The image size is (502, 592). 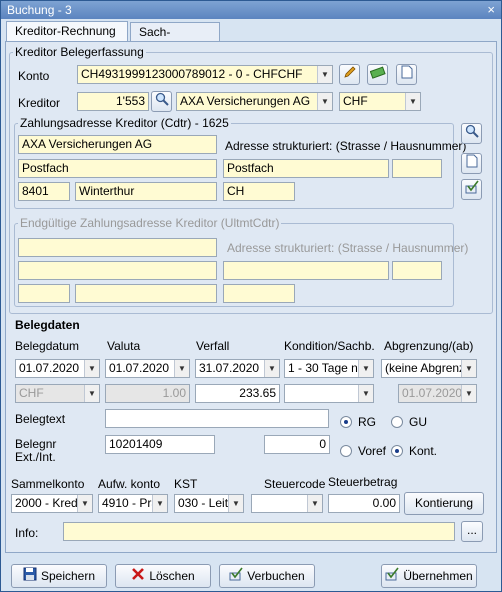 What do you see at coordinates (423, 451) in the screenshot?
I see `kont-label: Kont.` at bounding box center [423, 451].